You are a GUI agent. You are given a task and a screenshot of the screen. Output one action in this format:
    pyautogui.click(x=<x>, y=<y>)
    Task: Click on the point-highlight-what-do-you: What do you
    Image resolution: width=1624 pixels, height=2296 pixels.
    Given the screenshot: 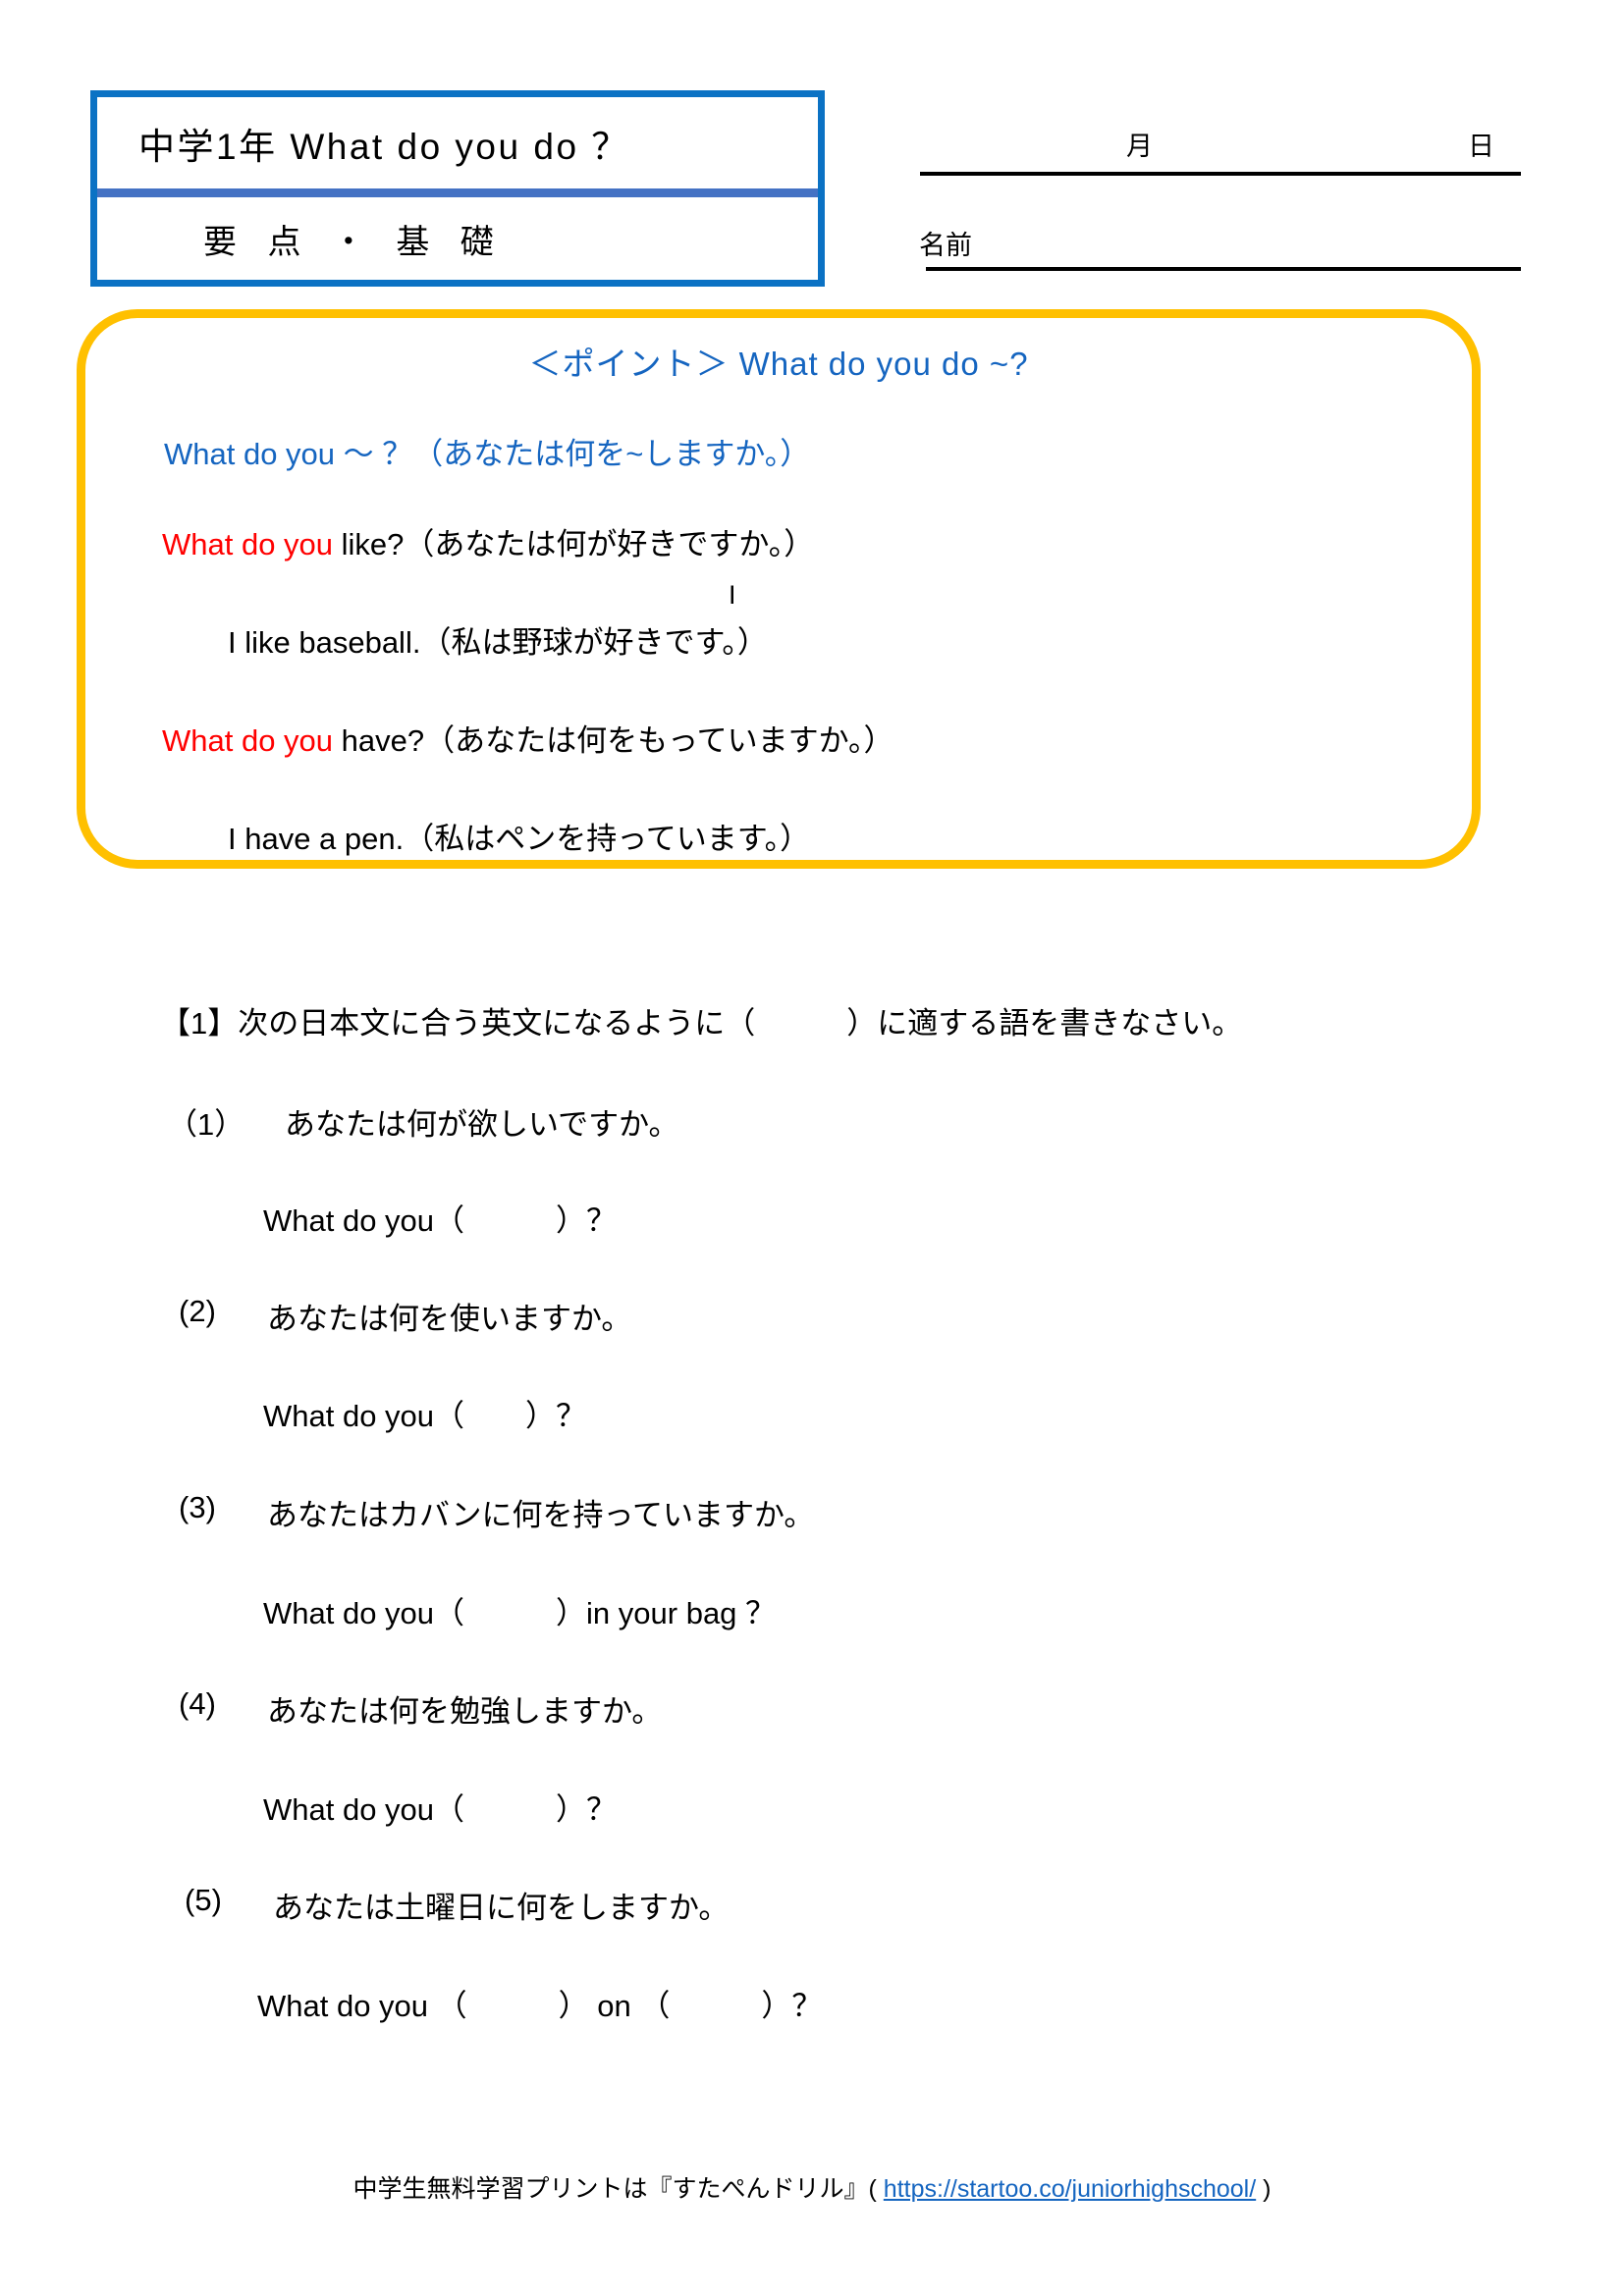 What is the action you would take?
    pyautogui.click(x=252, y=544)
    